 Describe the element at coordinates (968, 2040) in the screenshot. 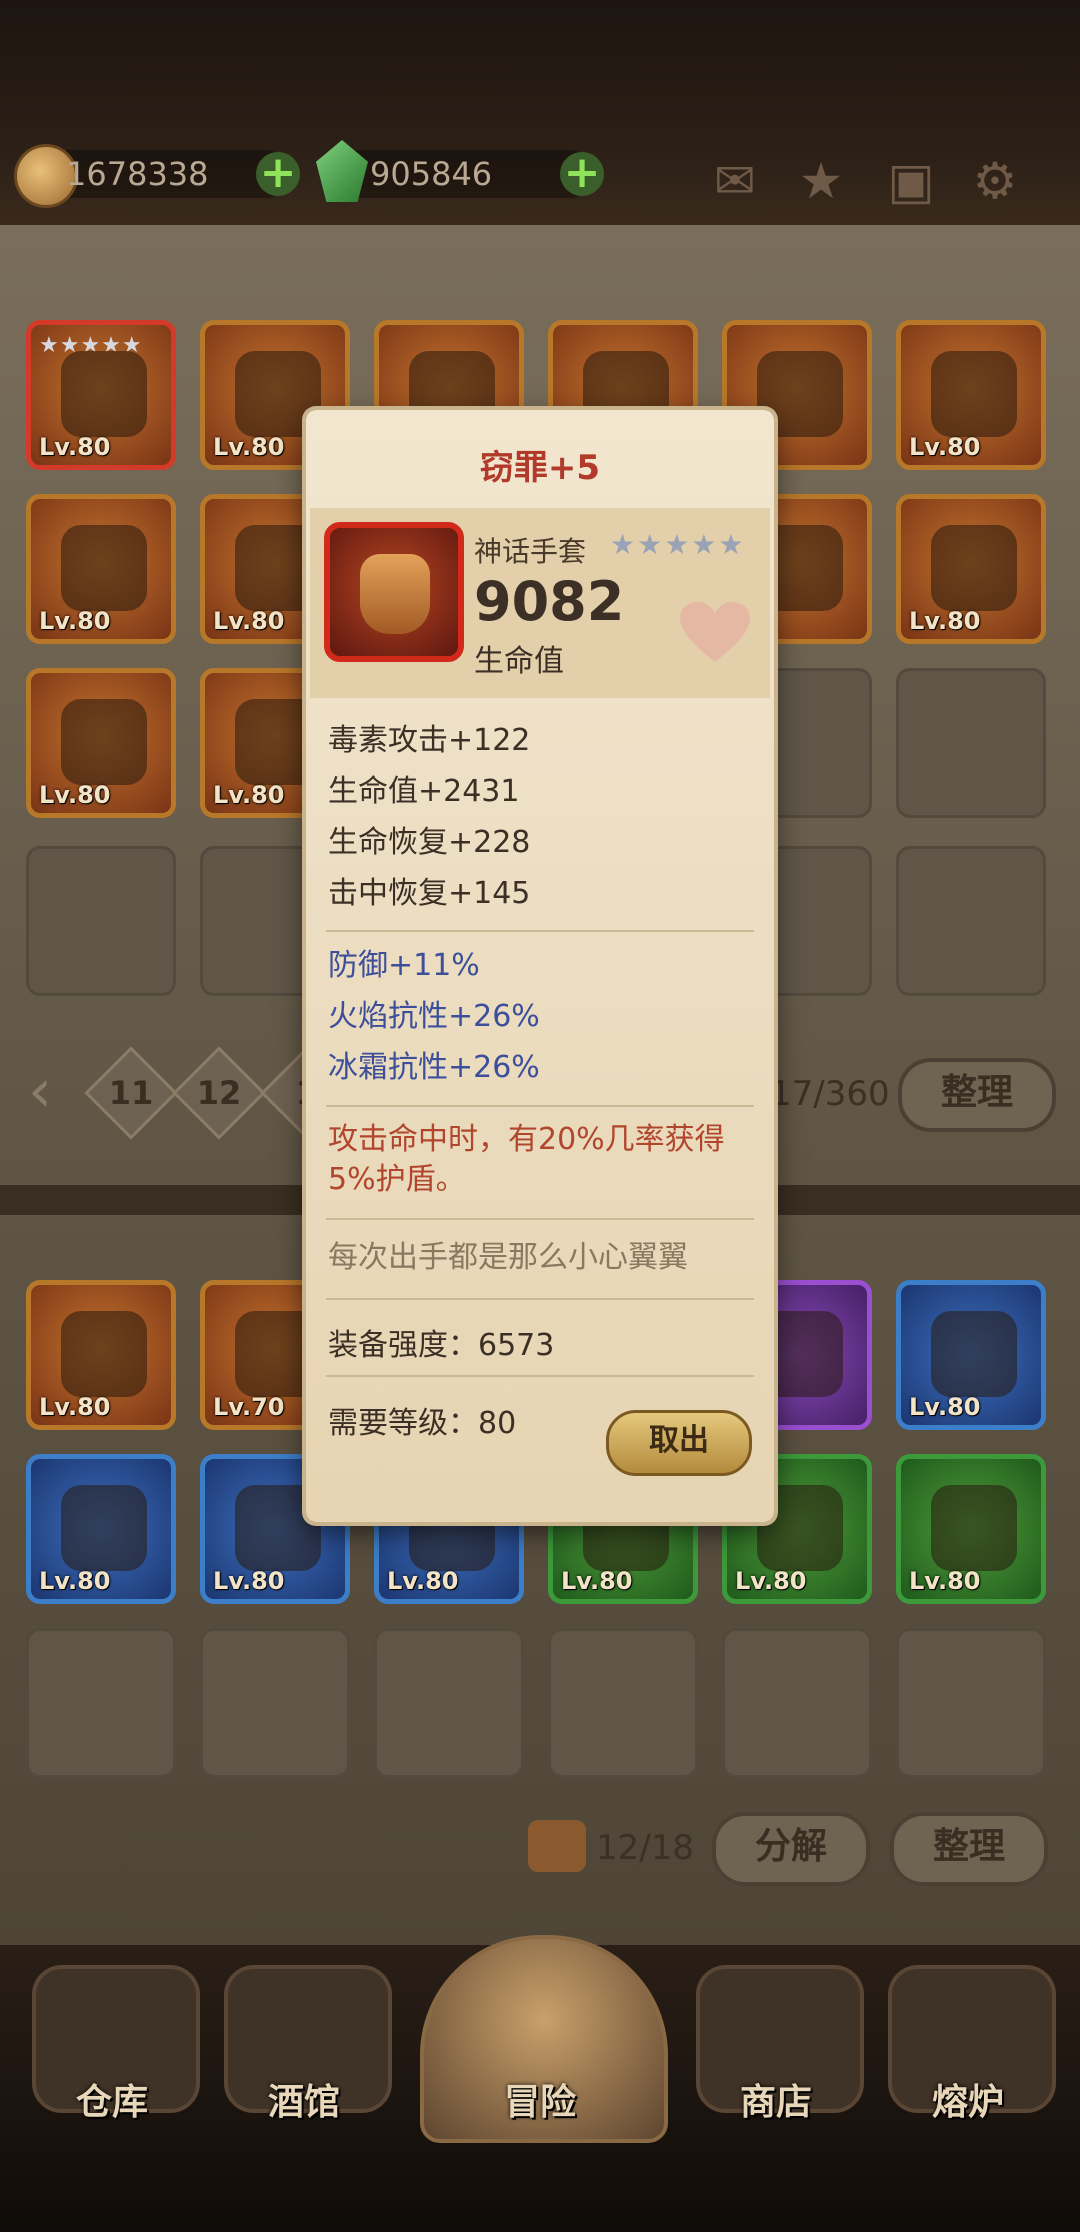

I see `tab-forge: 熔炉` at that location.